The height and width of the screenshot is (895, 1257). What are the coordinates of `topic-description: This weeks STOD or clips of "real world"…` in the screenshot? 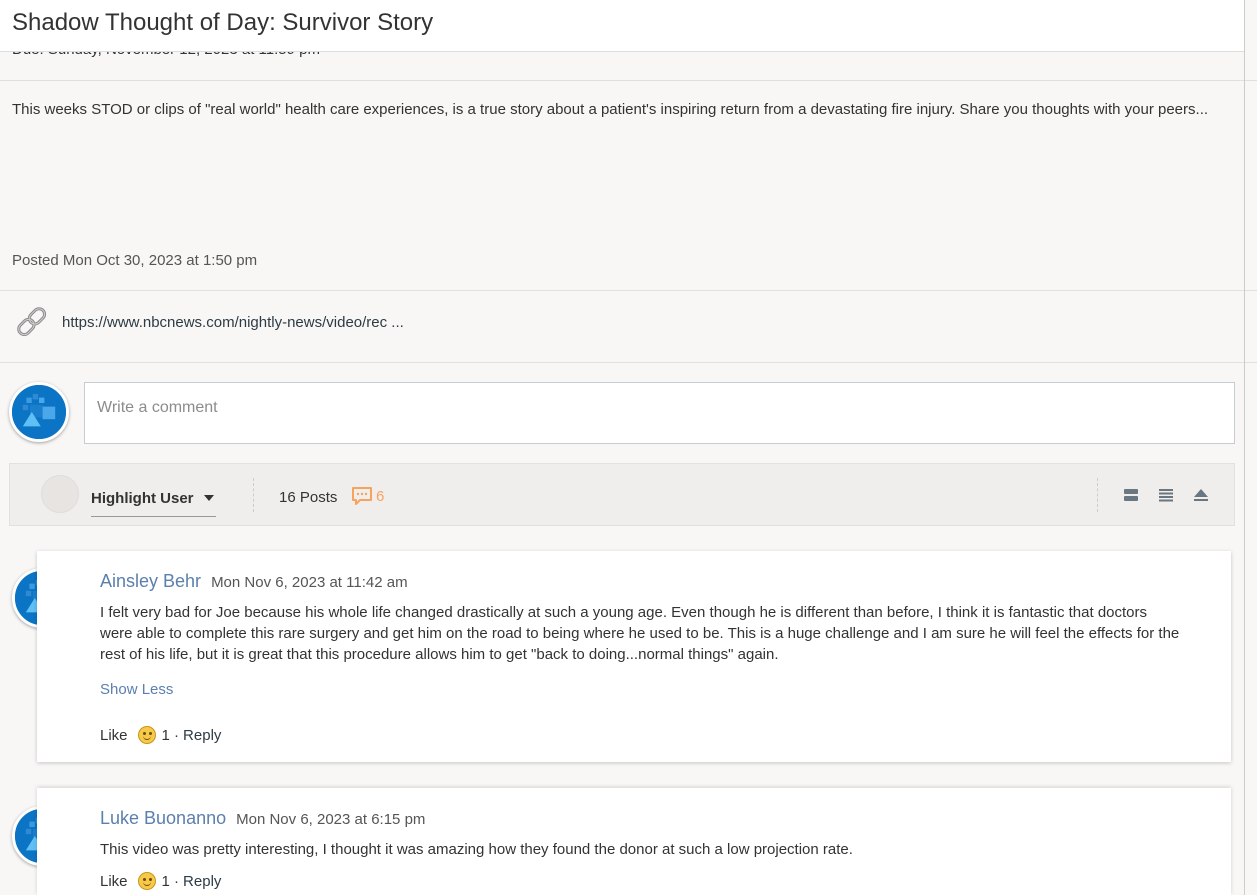 It's located at (610, 109).